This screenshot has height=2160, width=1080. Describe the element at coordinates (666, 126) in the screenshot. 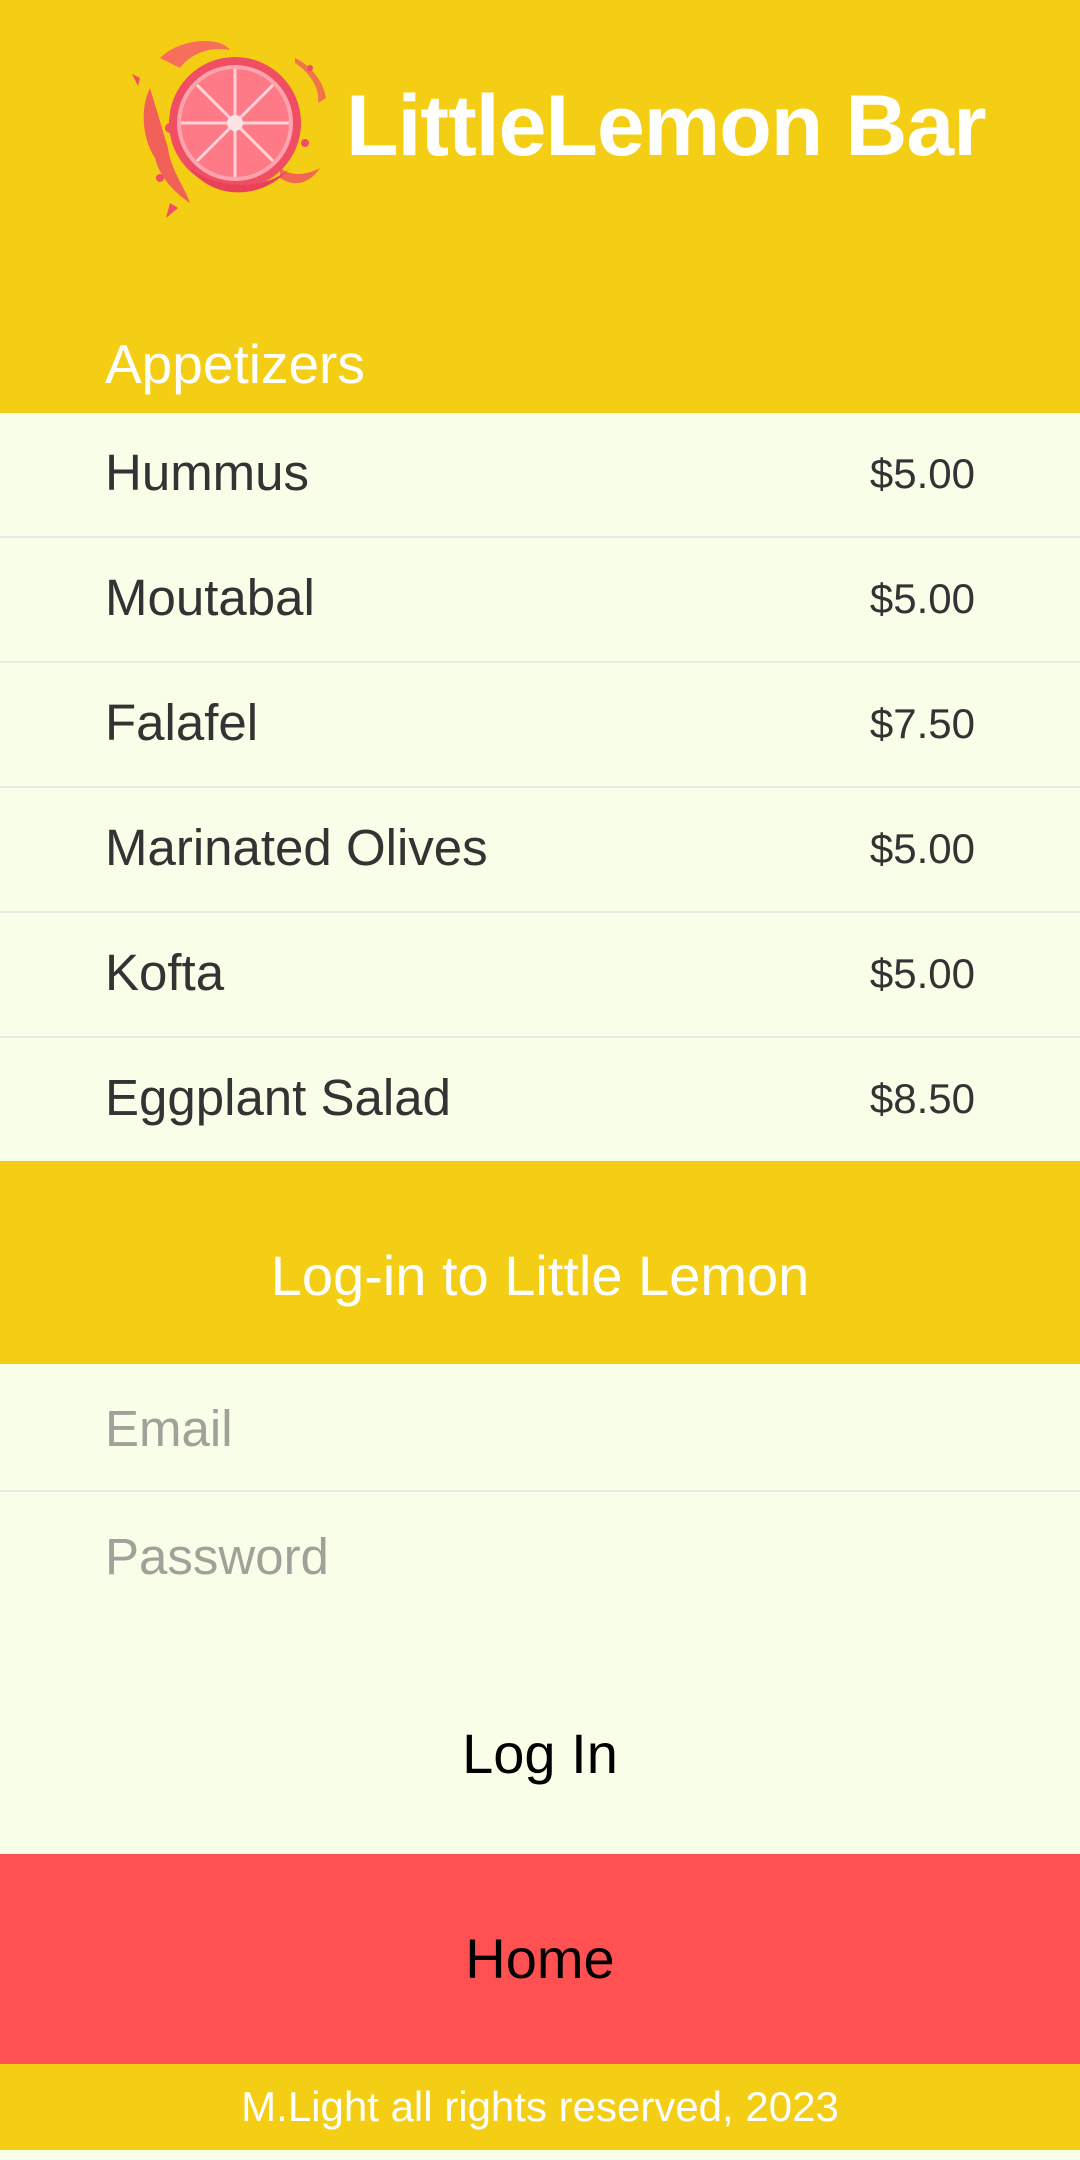

I see `app-title: LittleLemon Bar` at that location.